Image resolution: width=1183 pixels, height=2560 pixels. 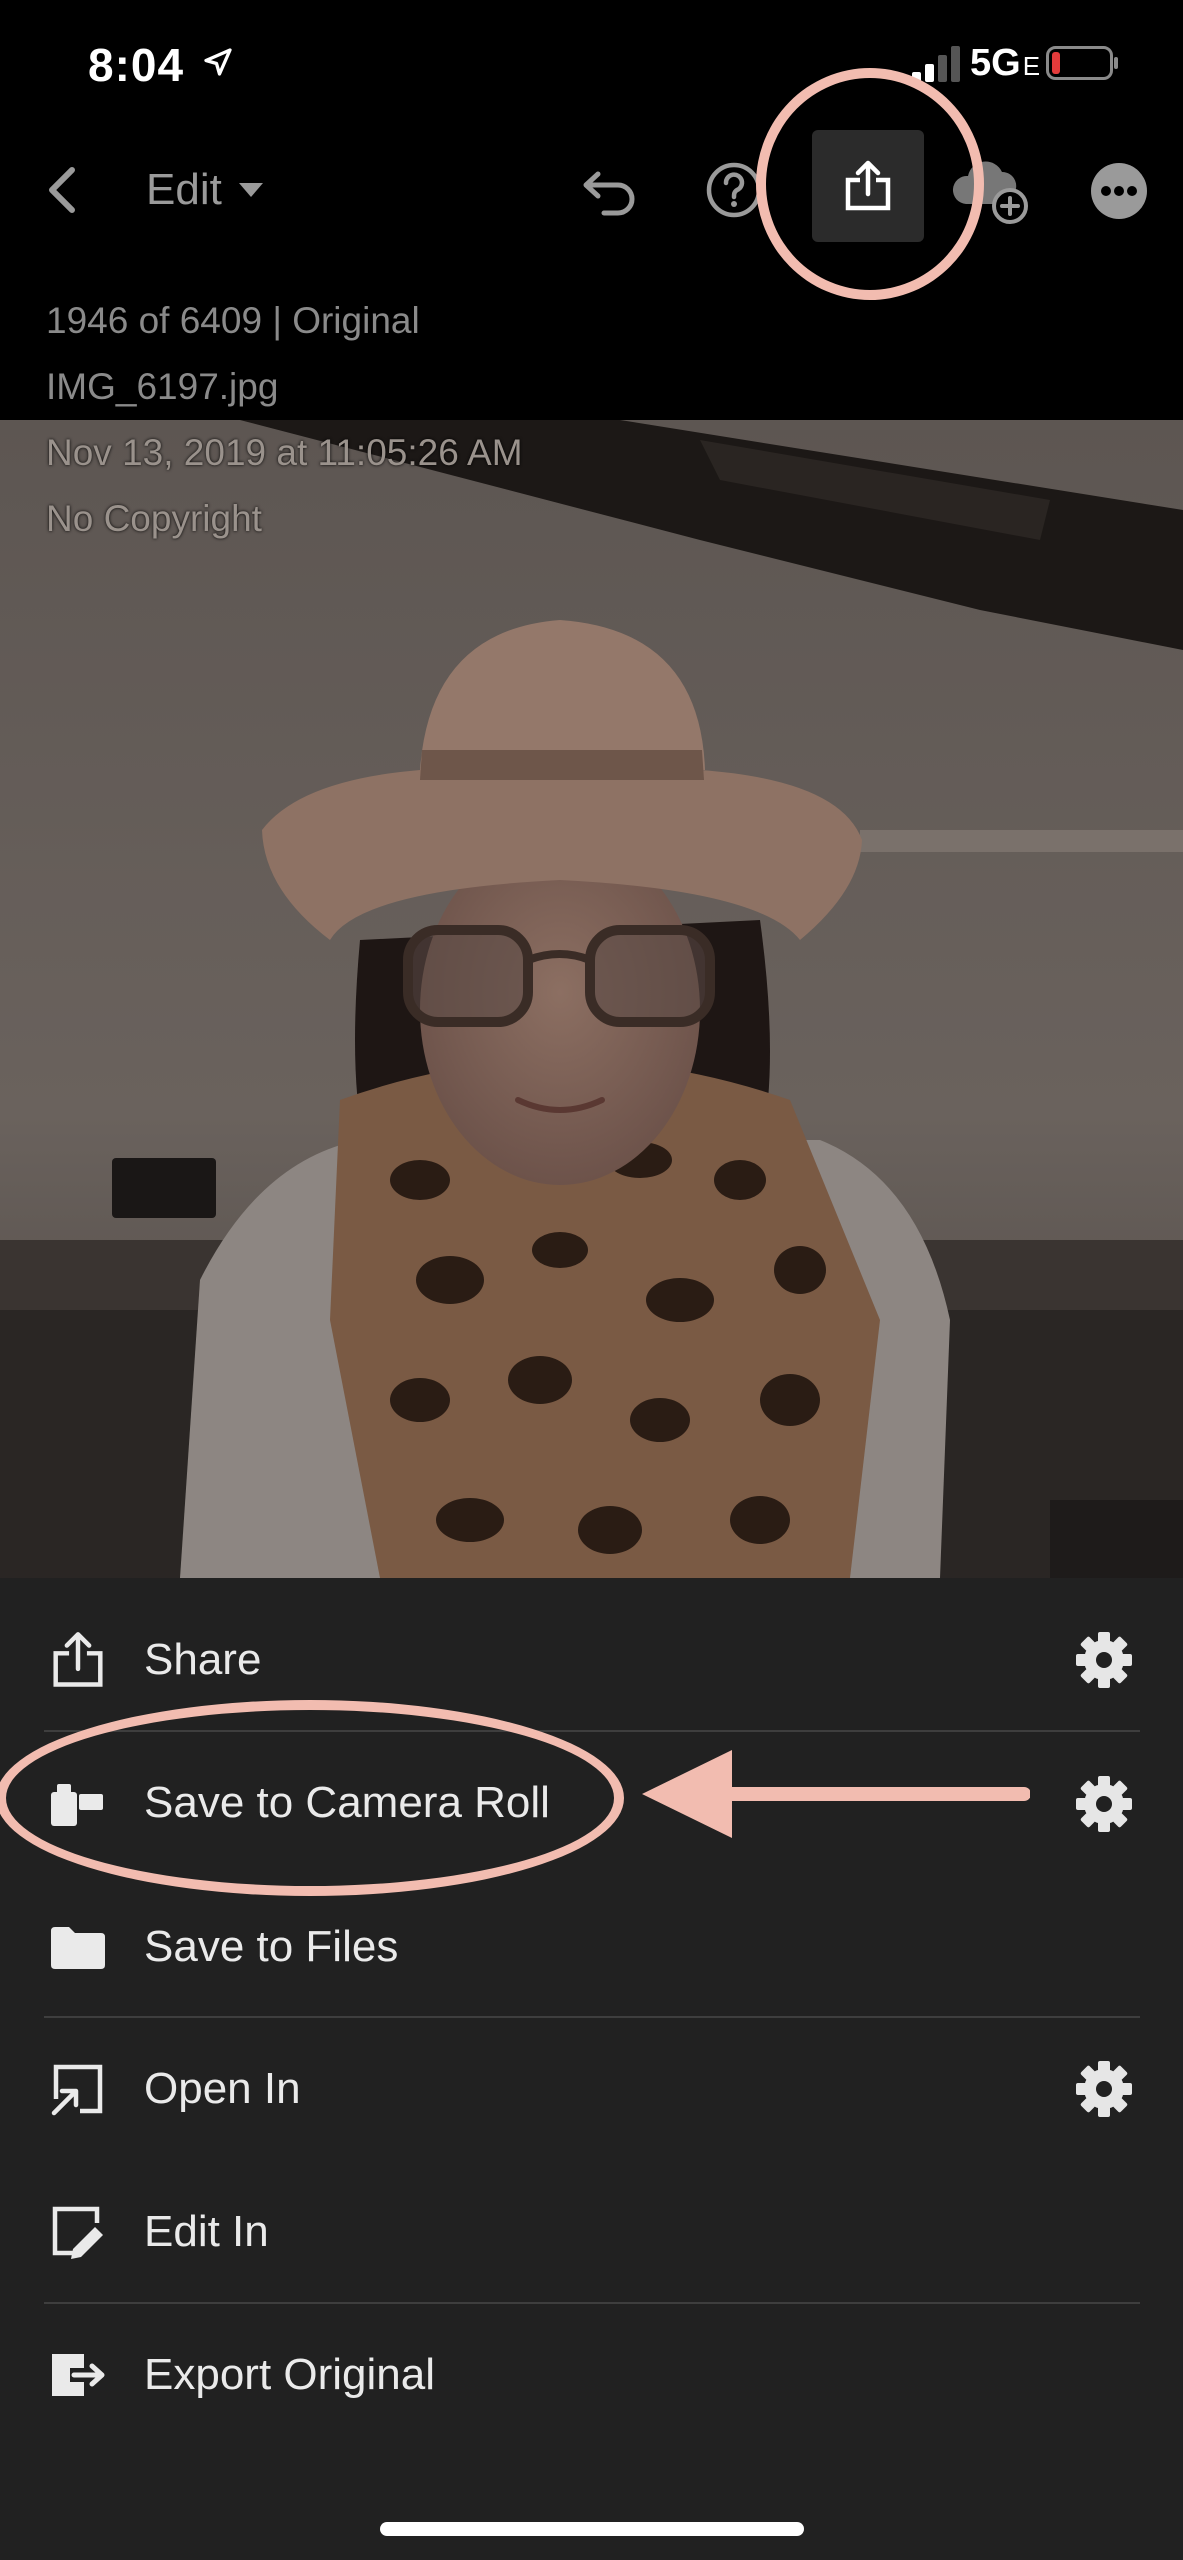 I want to click on menu-item-edit-in: Edit In, so click(x=591, y=2232).